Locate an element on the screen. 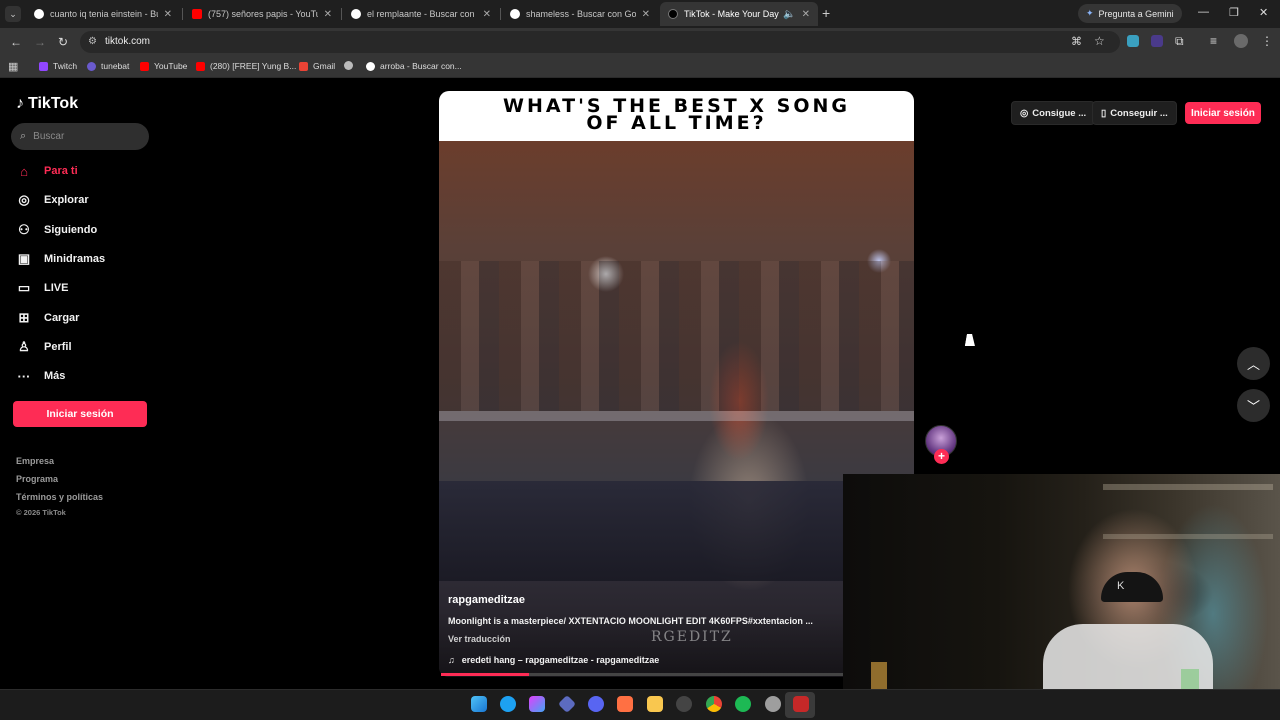 This screenshot has width=1280, height=720. nav-mas: ··· Más is located at coordinates (41, 376).